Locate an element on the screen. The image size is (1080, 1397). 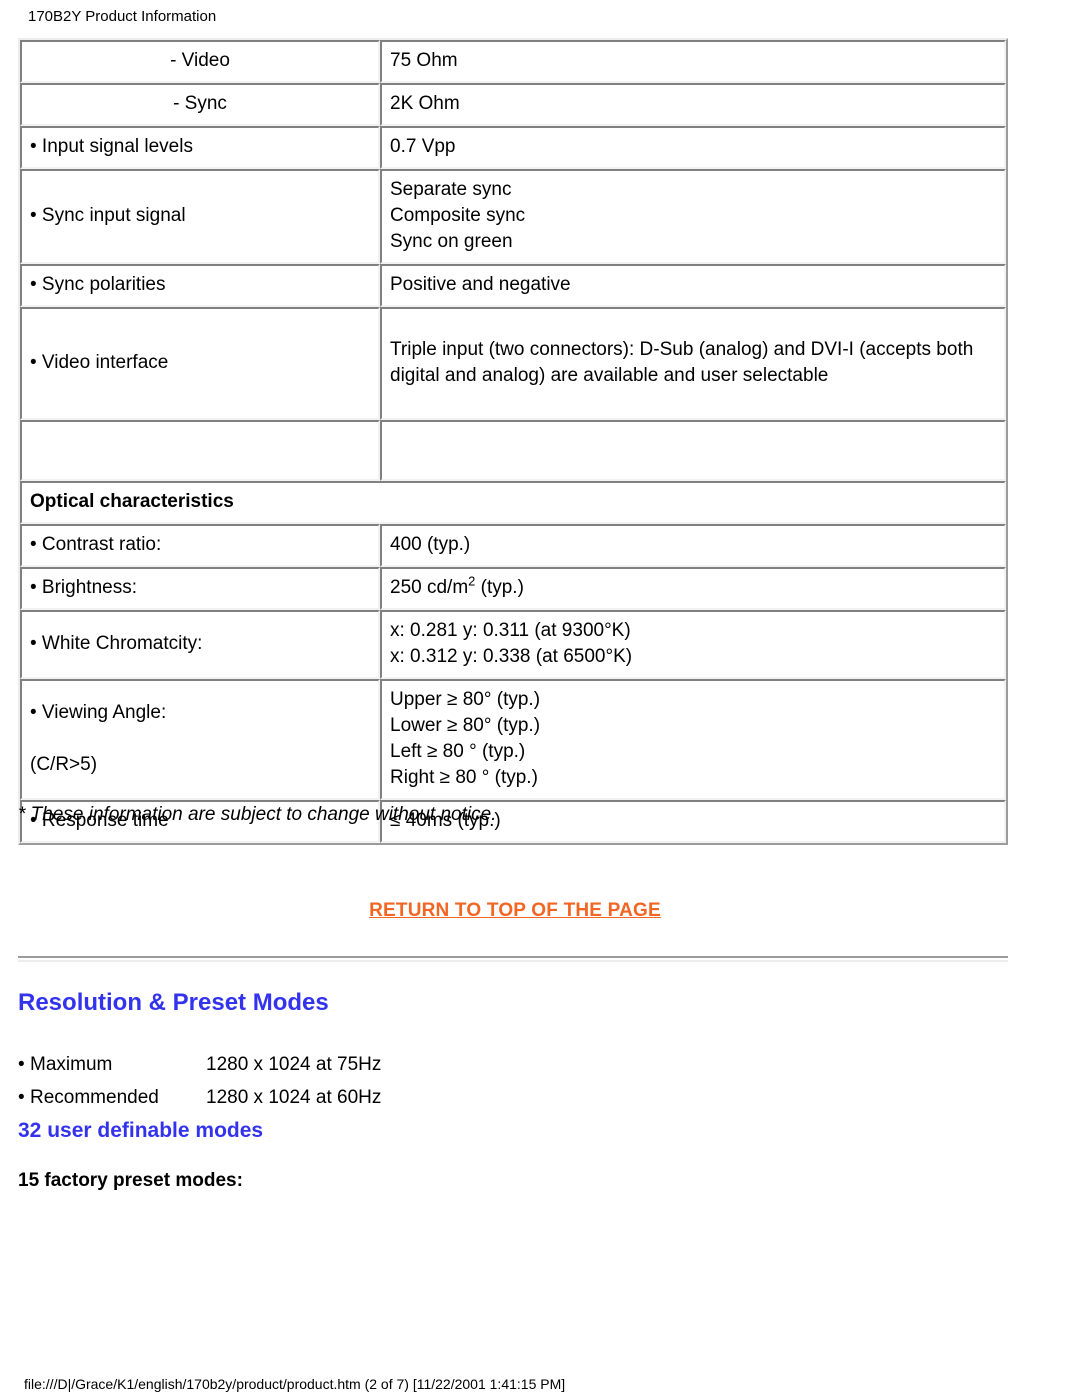
spec-label-cell: • Video interface is located at coordinates (200, 363).